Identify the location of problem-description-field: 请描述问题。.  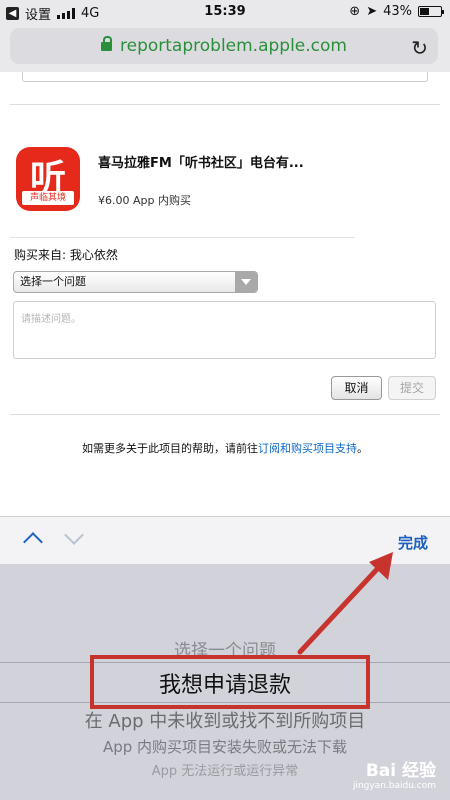
(224, 330).